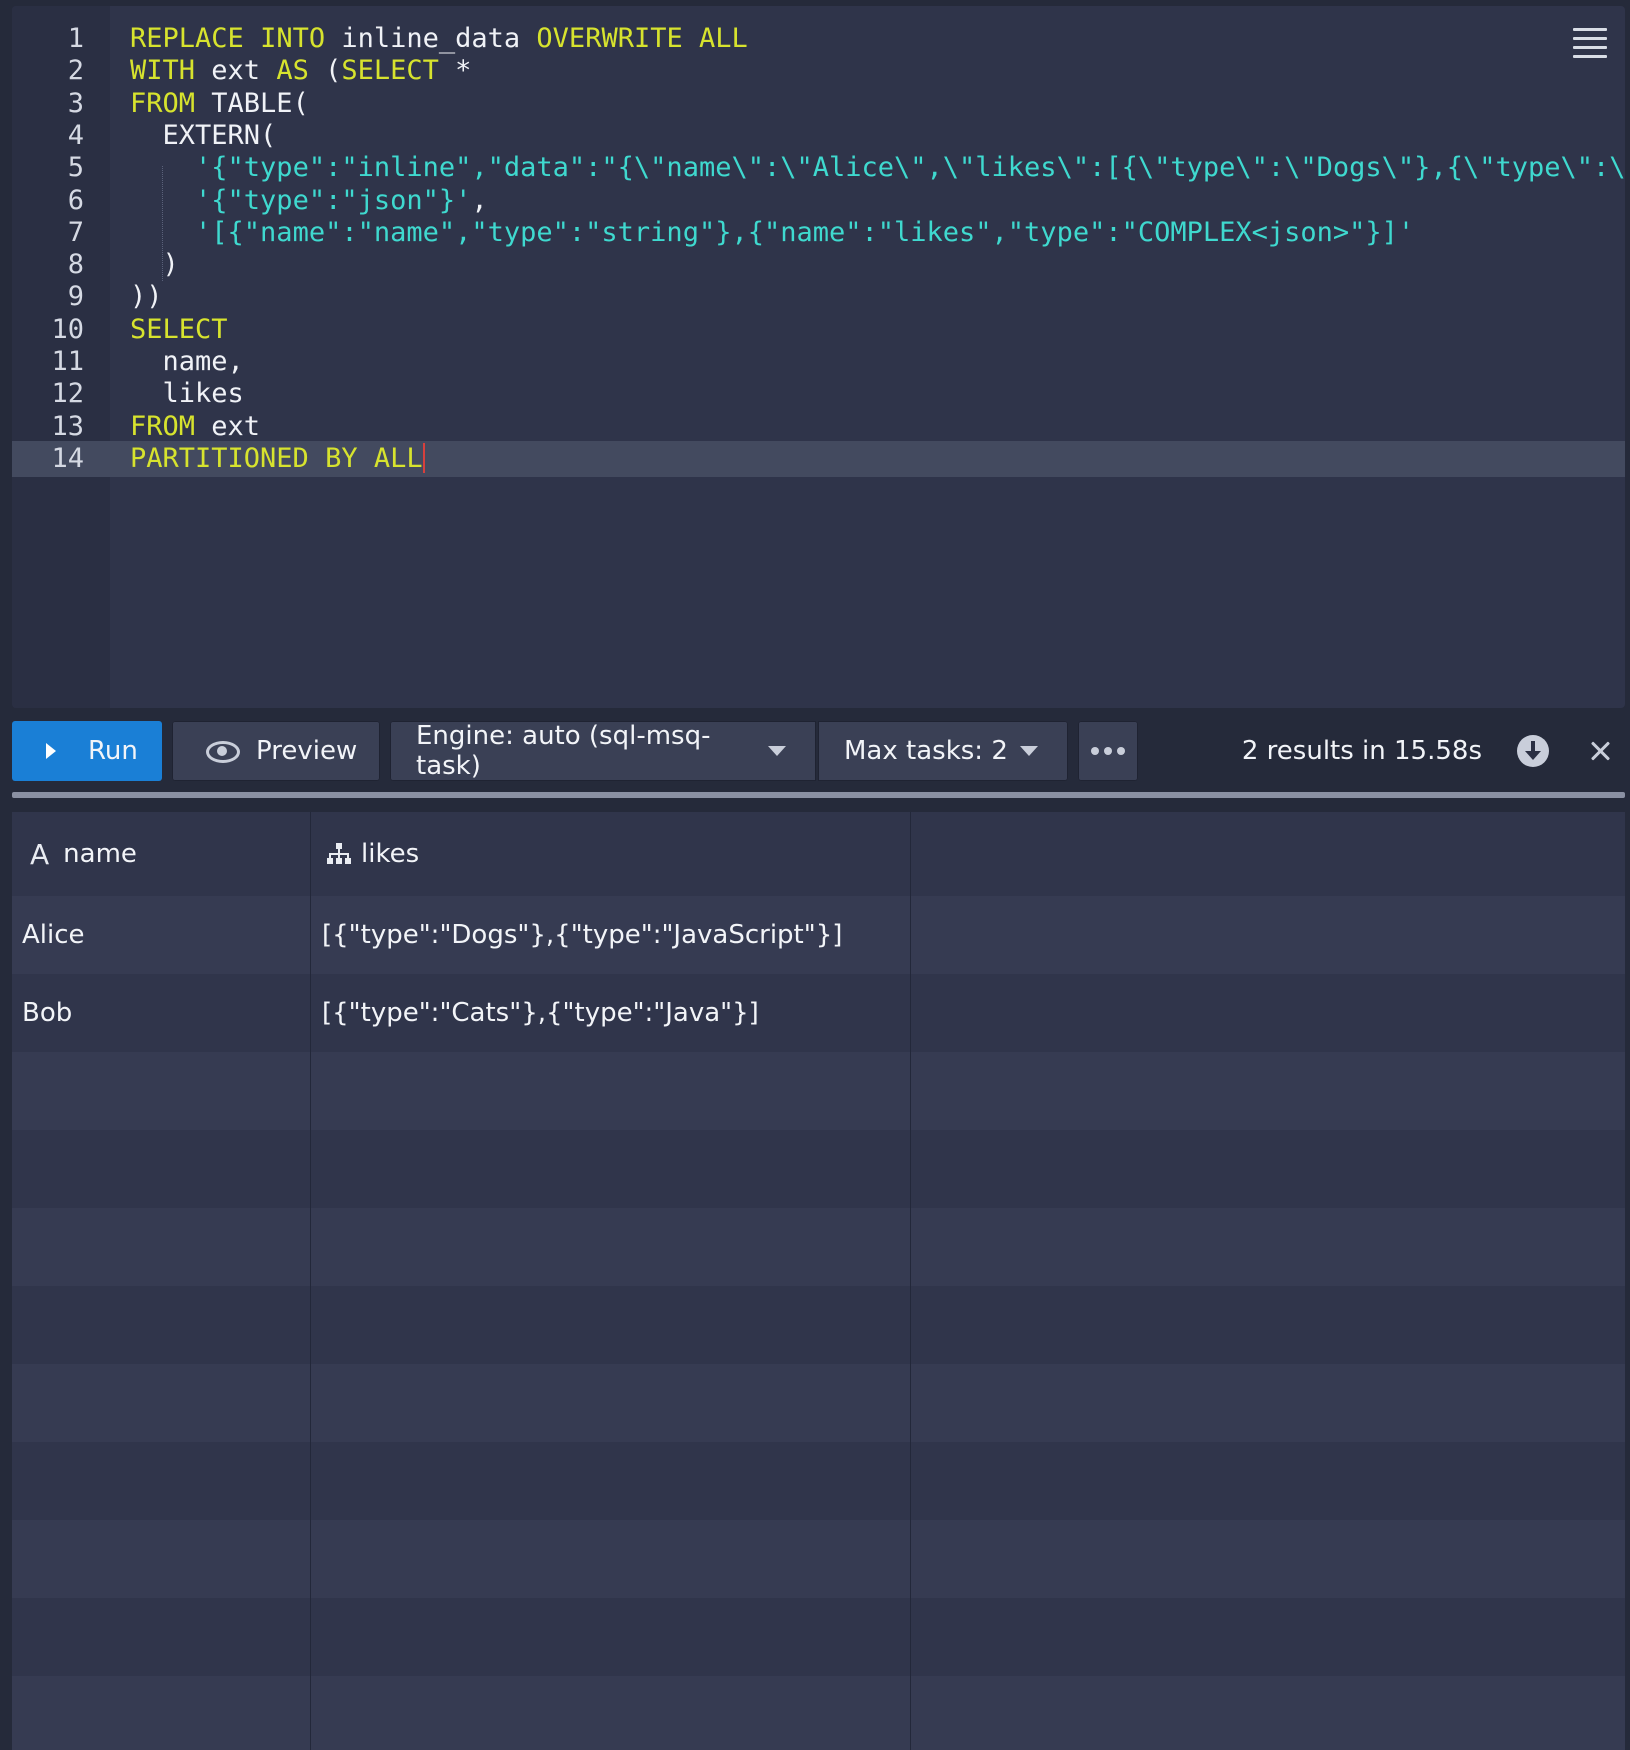 The width and height of the screenshot is (1630, 1750). I want to click on download-icon, so click(1533, 751).